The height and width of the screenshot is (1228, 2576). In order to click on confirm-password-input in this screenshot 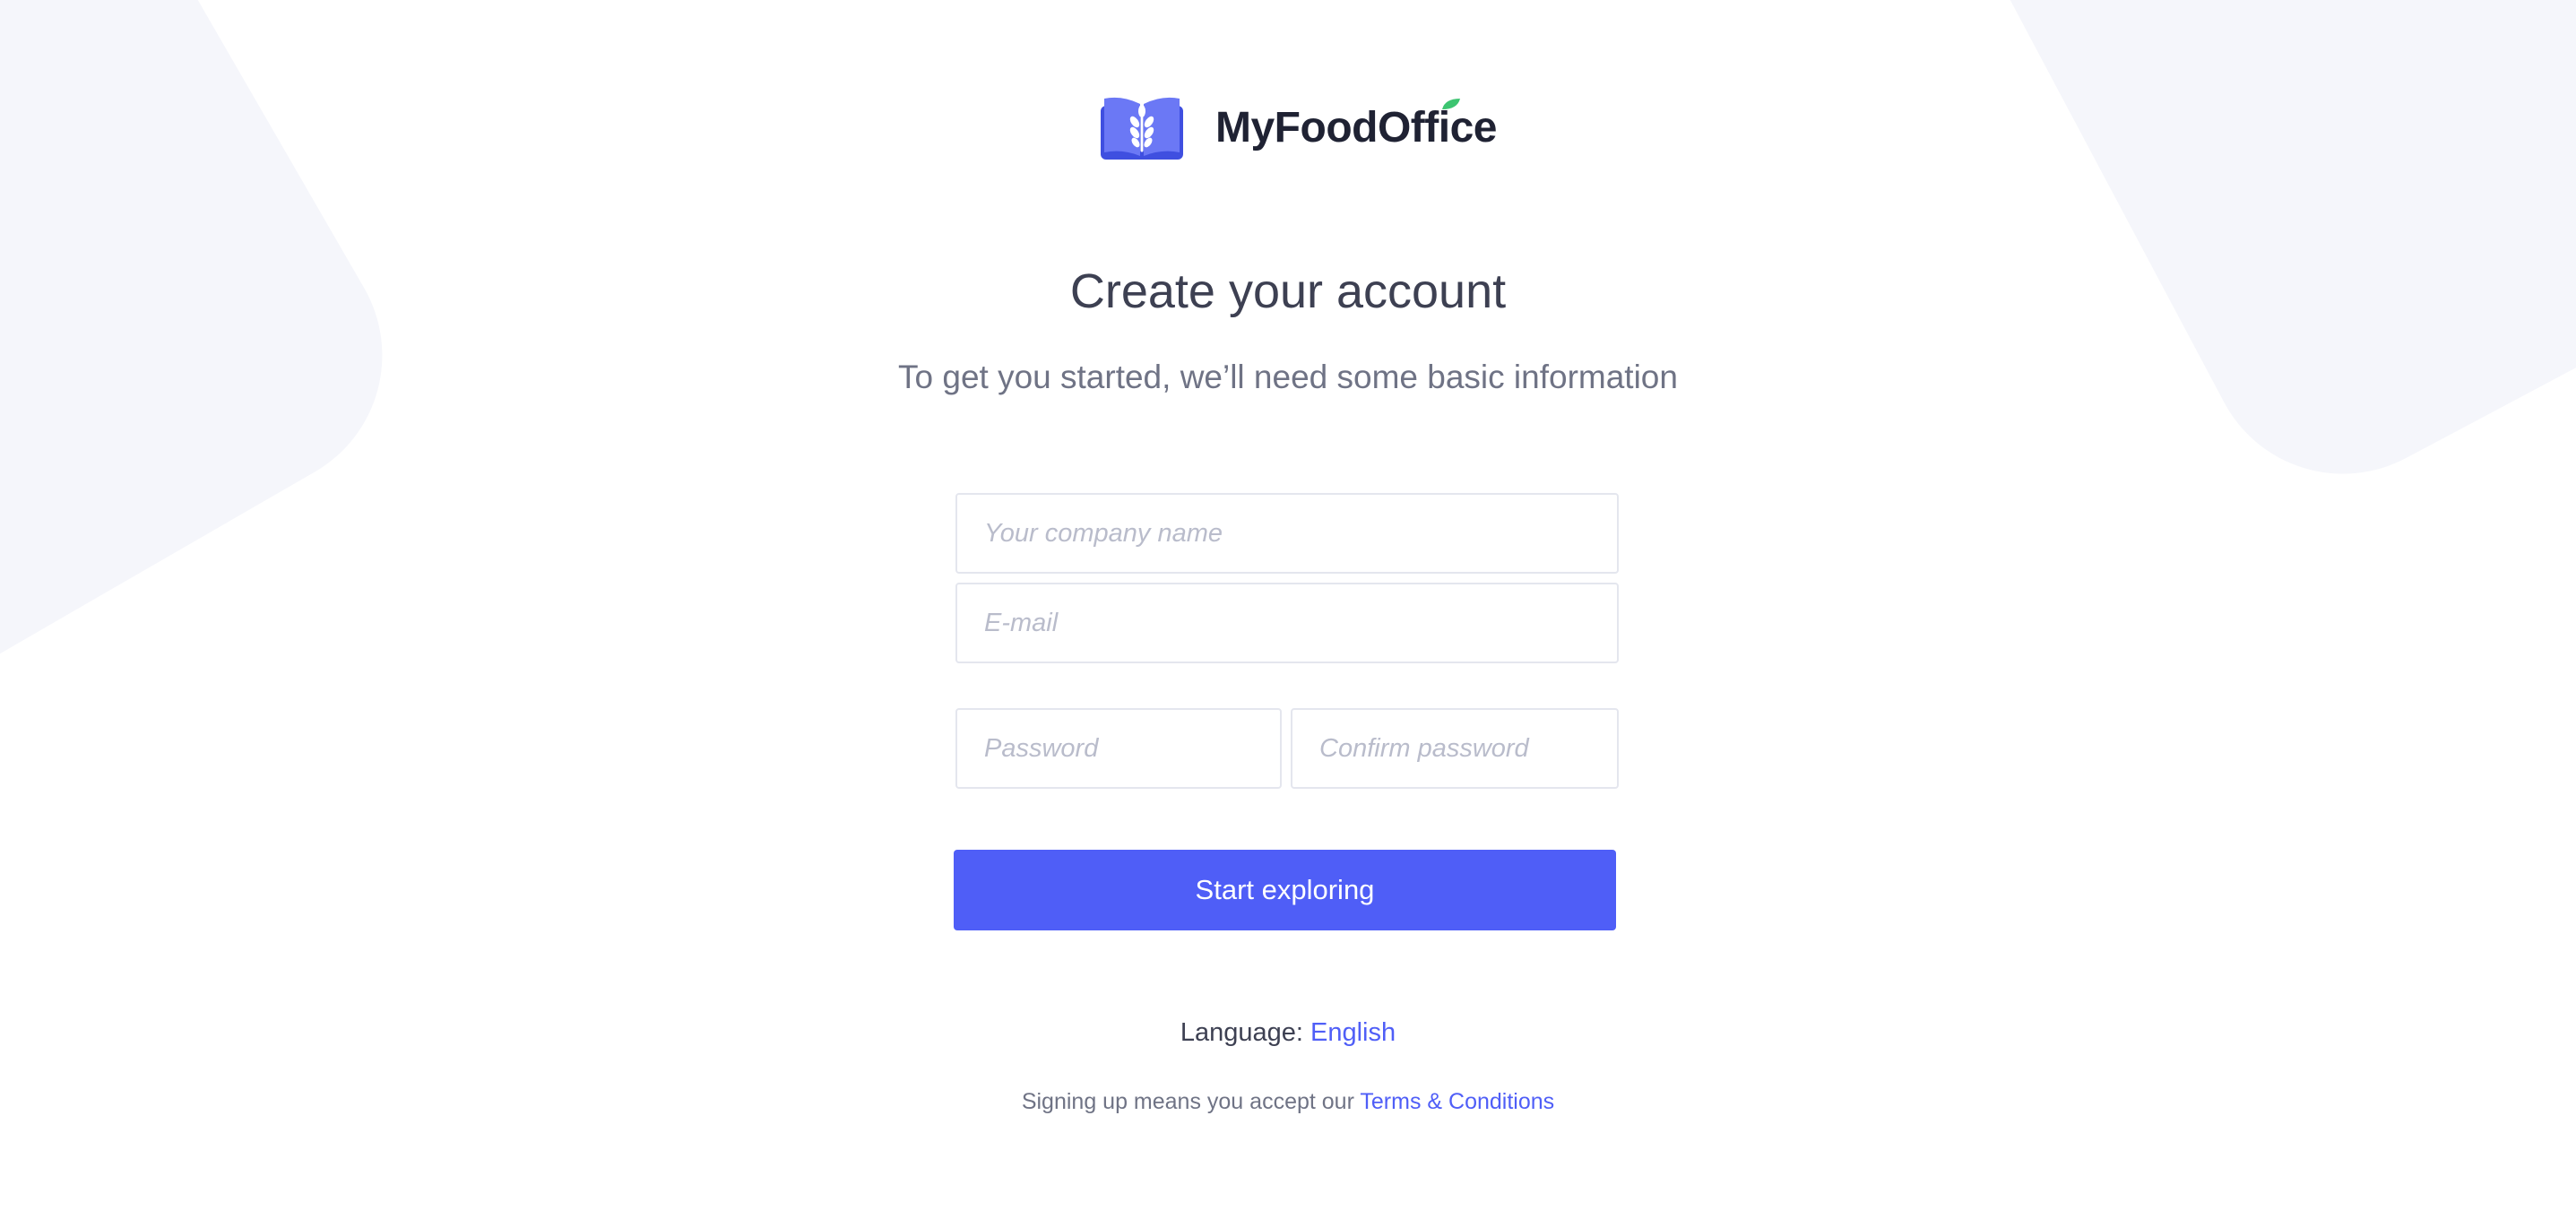, I will do `click(1455, 749)`.